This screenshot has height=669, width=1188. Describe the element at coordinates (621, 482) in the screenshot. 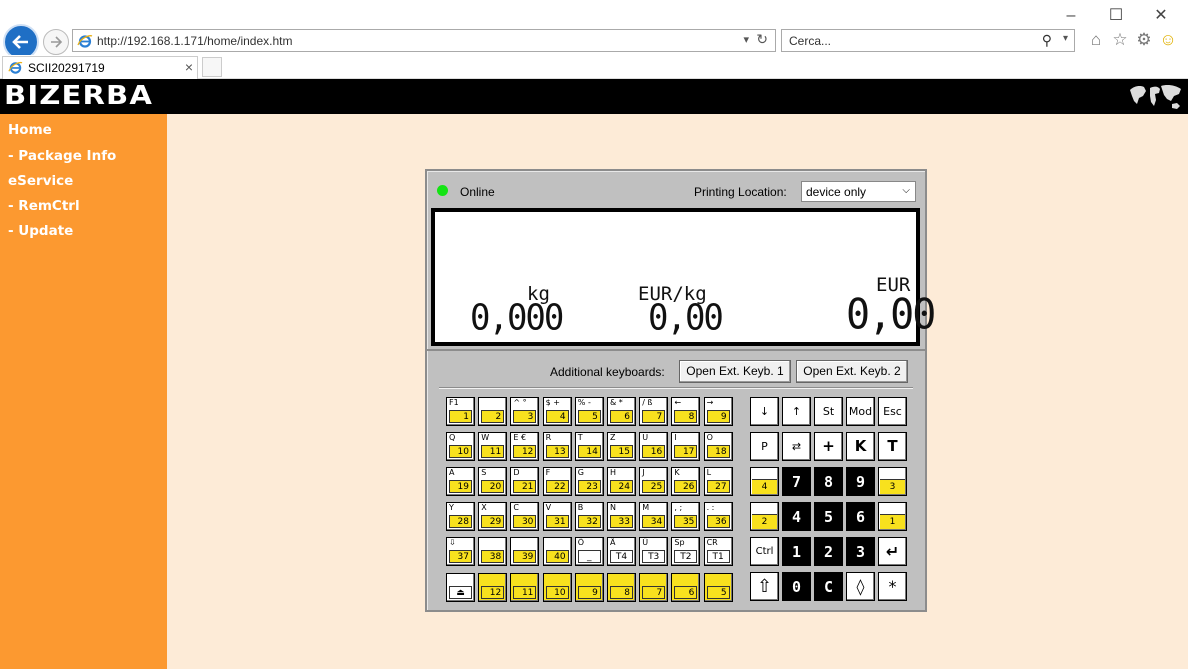

I see `alpha-key-2-5: H 24` at that location.